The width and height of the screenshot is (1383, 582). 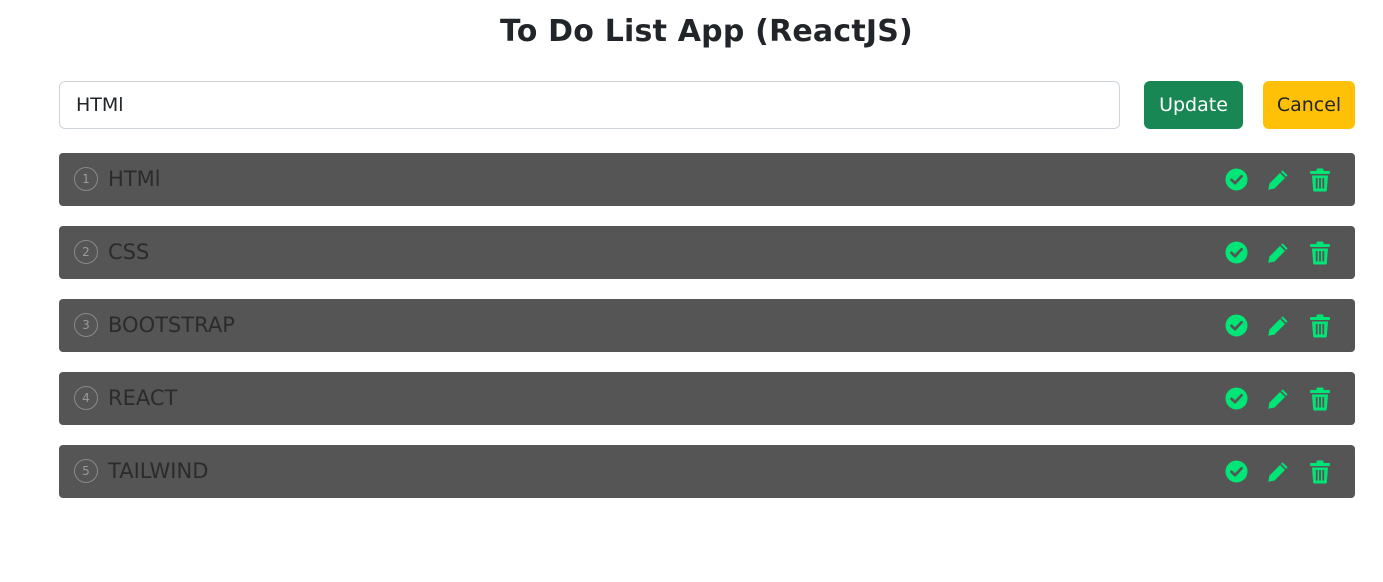 What do you see at coordinates (706, 31) in the screenshot?
I see `page-title: To Do List App (ReactJS)` at bounding box center [706, 31].